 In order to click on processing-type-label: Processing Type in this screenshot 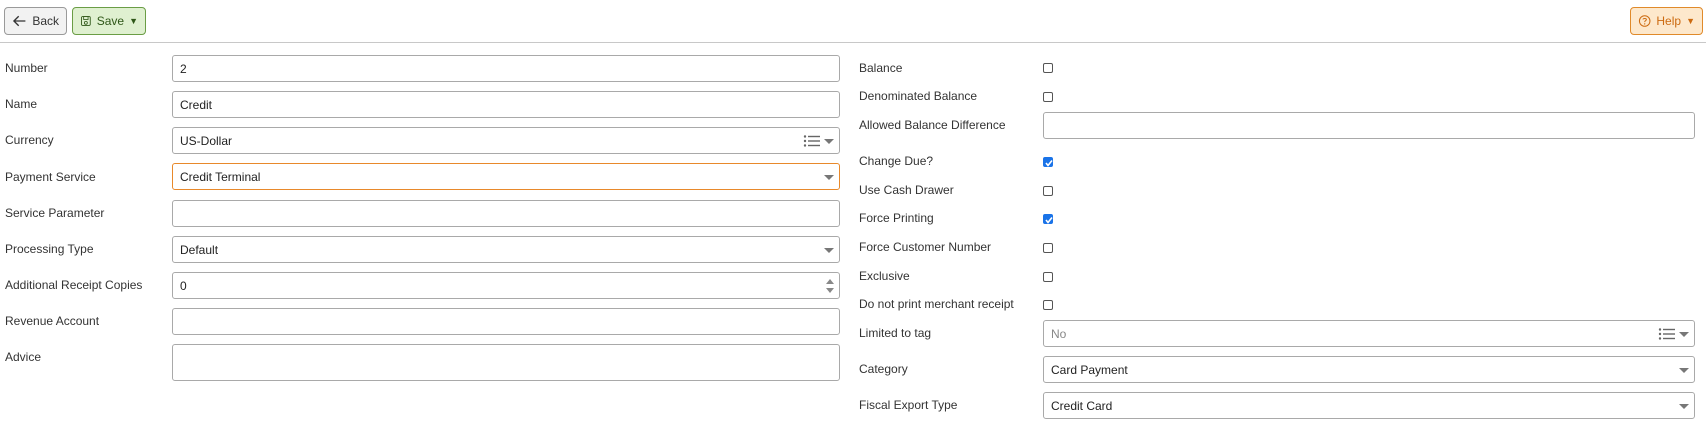, I will do `click(49, 249)`.